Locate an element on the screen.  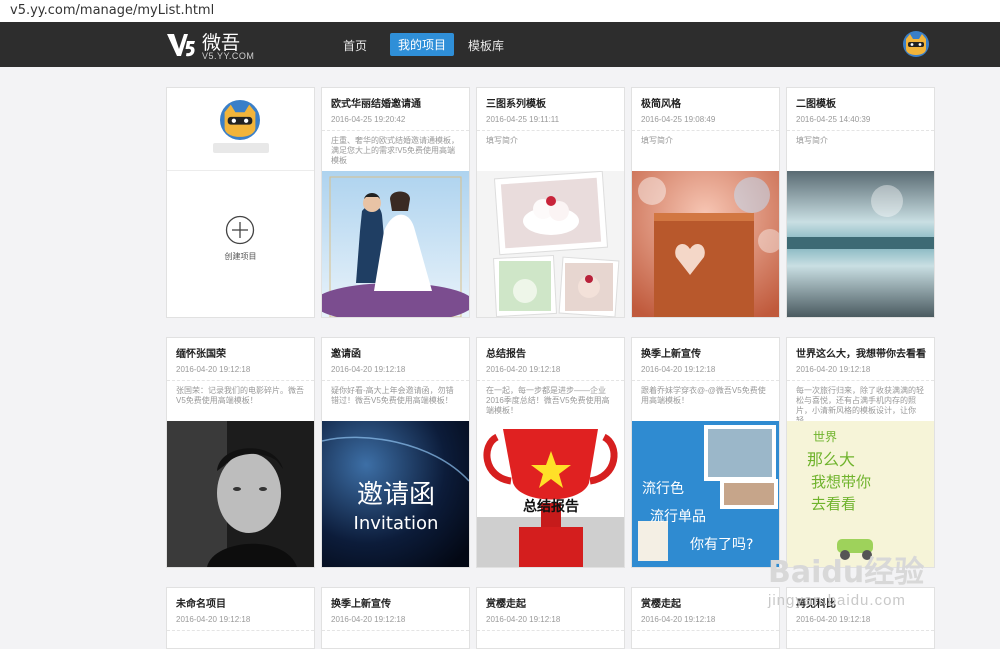
thumbnail-text-1: 世界 is located at coordinates (825, 437).